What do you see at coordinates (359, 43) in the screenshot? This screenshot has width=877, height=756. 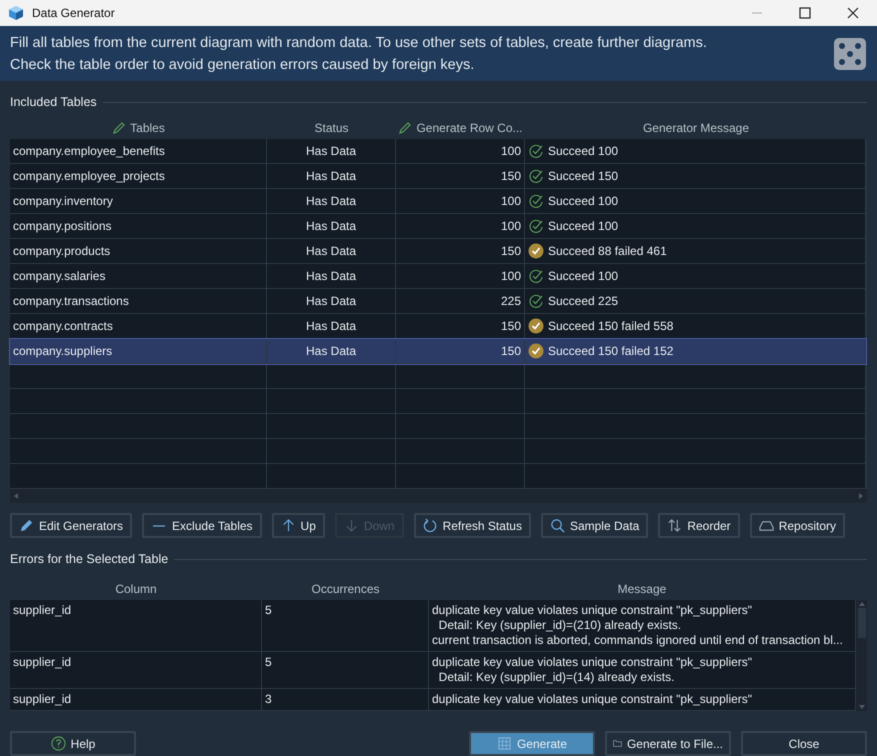 I see `banner-text: Fill all tables from the current diagram with random data. To use other sets of tables, create further diagrams.` at bounding box center [359, 43].